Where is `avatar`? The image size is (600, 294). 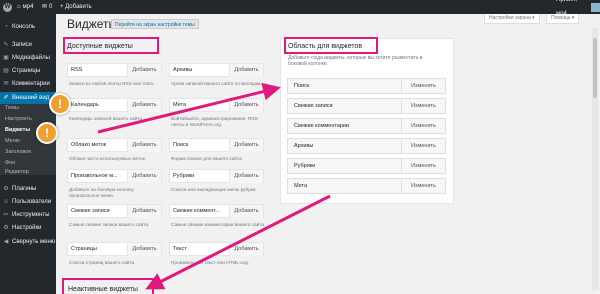 avatar is located at coordinates (595, 7).